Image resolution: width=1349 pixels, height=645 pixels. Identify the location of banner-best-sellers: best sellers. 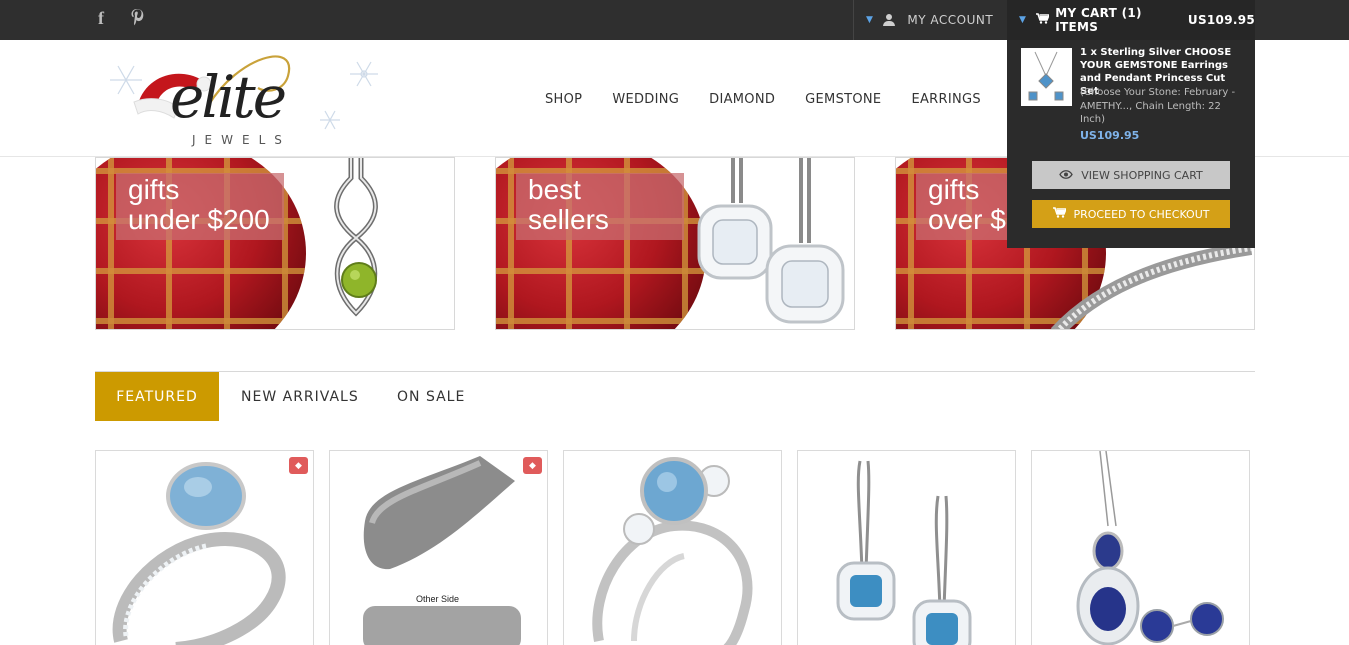
(675, 243).